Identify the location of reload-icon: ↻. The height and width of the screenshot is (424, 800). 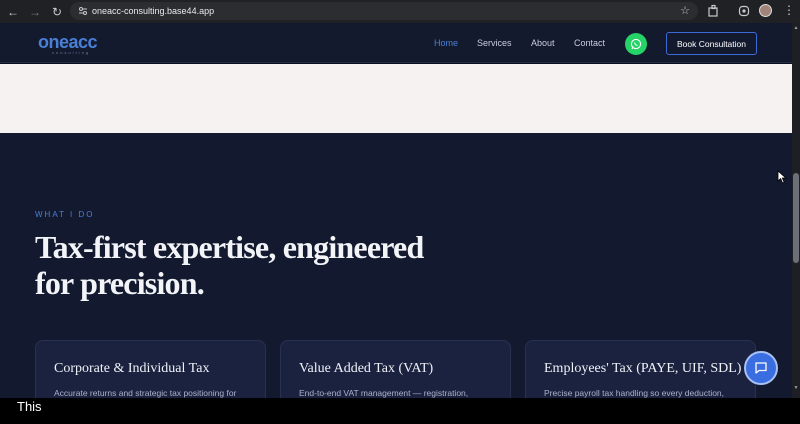
(57, 12).